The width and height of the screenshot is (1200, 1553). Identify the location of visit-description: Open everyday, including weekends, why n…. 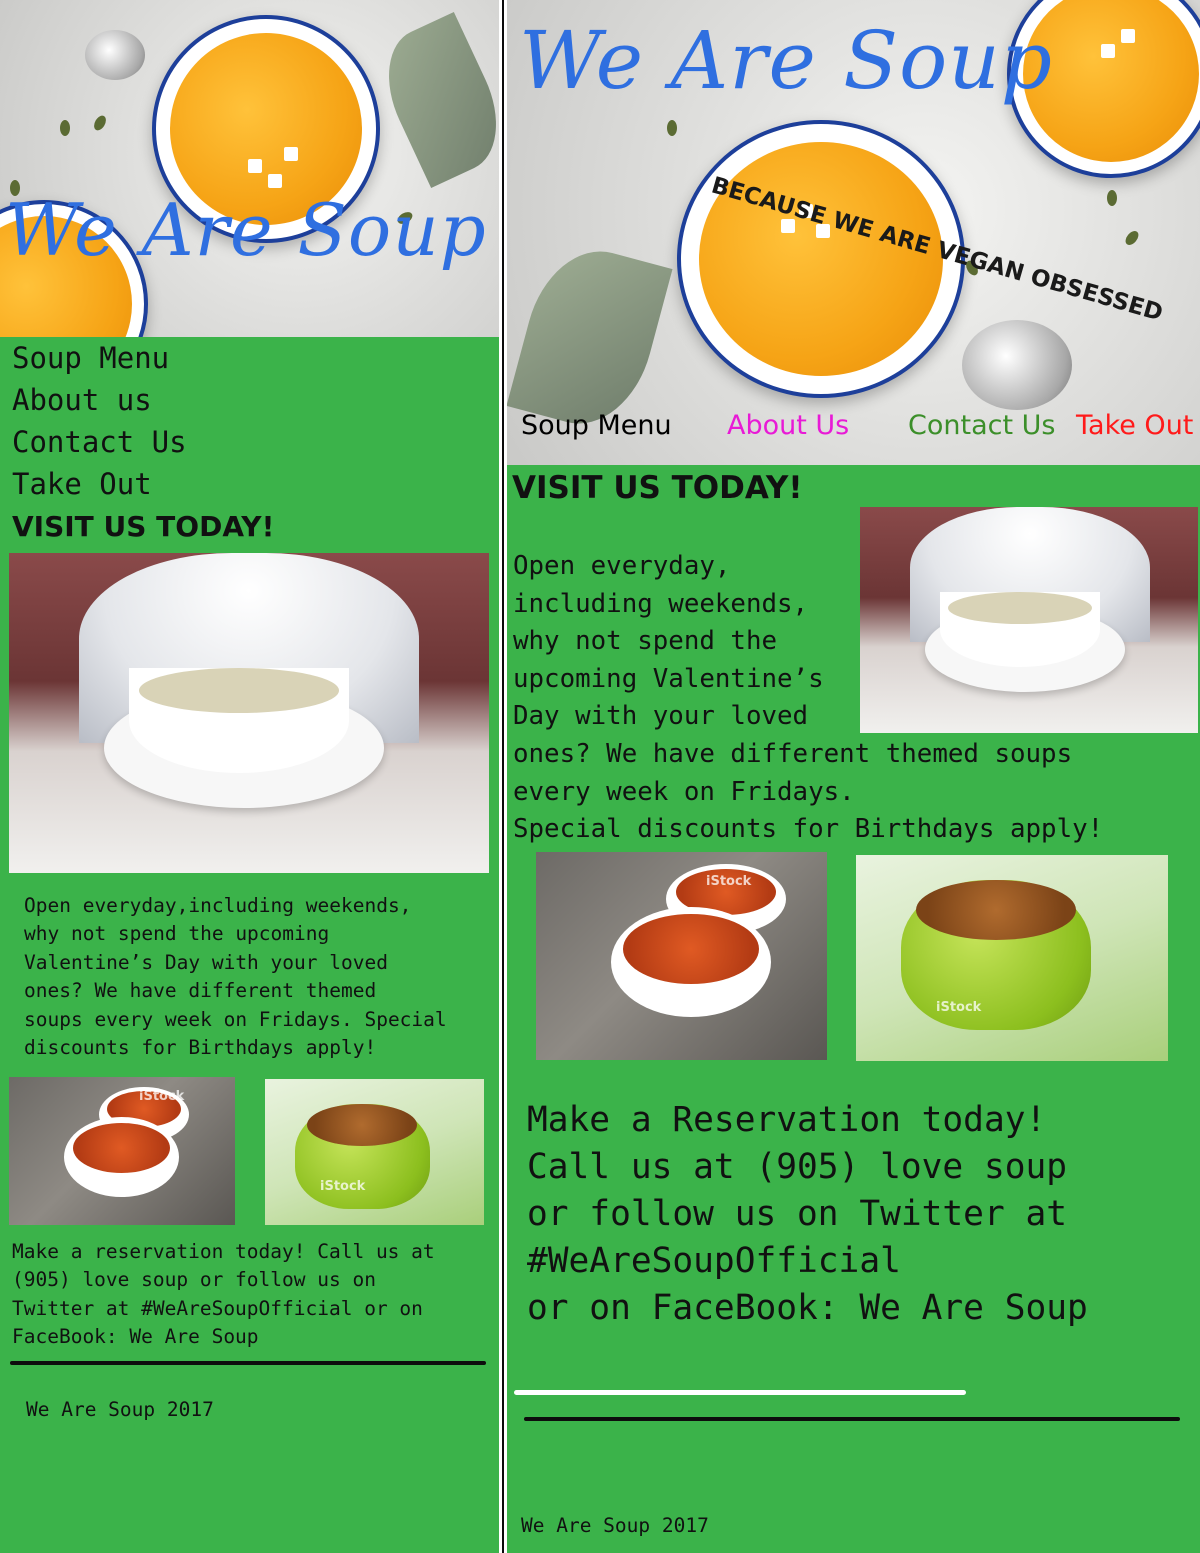
(808, 698).